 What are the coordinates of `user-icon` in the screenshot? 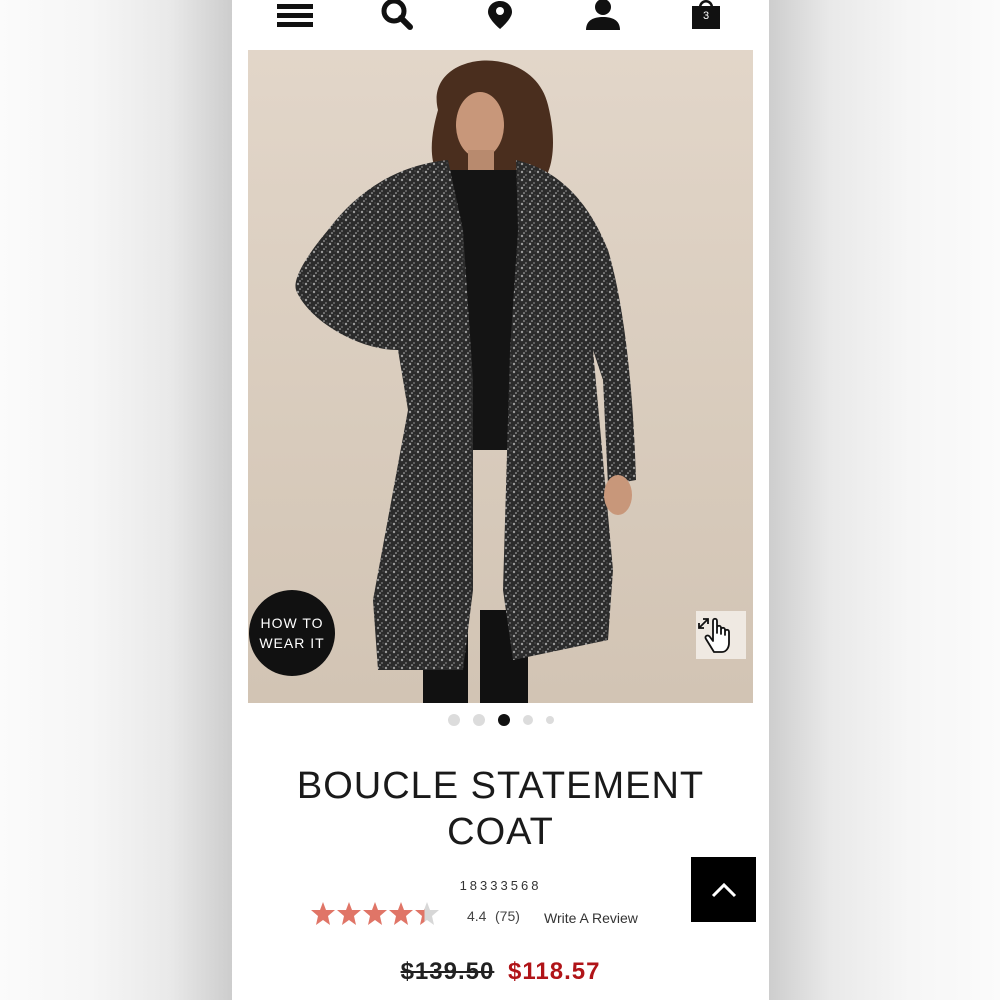 It's located at (603, 15).